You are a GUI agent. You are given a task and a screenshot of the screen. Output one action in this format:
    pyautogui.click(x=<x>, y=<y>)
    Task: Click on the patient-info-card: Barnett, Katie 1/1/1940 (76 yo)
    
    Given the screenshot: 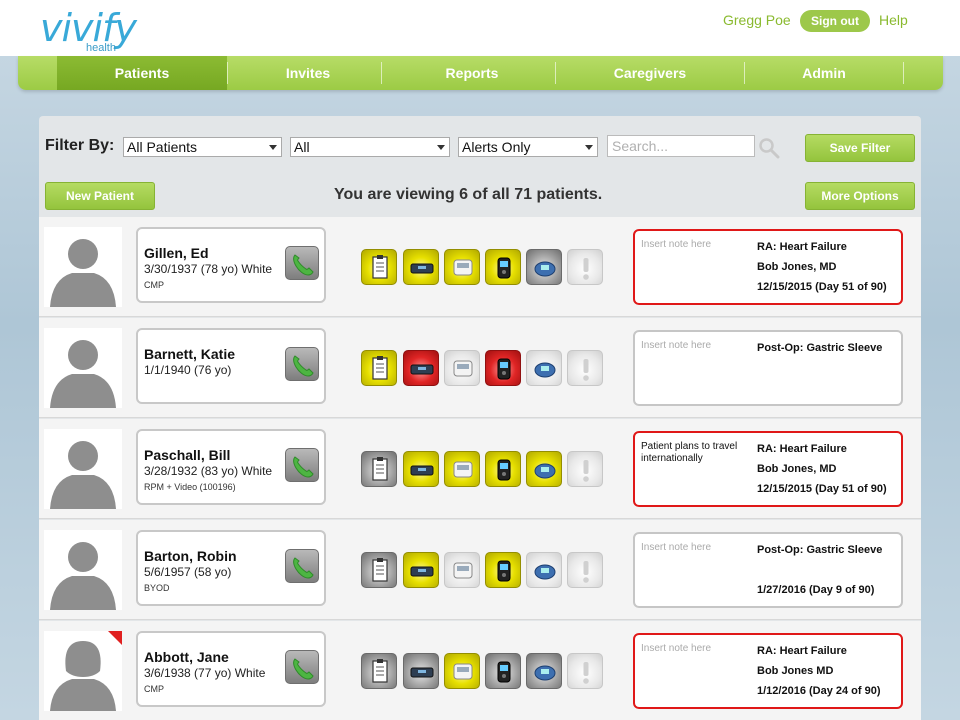 What is the action you would take?
    pyautogui.click(x=231, y=366)
    